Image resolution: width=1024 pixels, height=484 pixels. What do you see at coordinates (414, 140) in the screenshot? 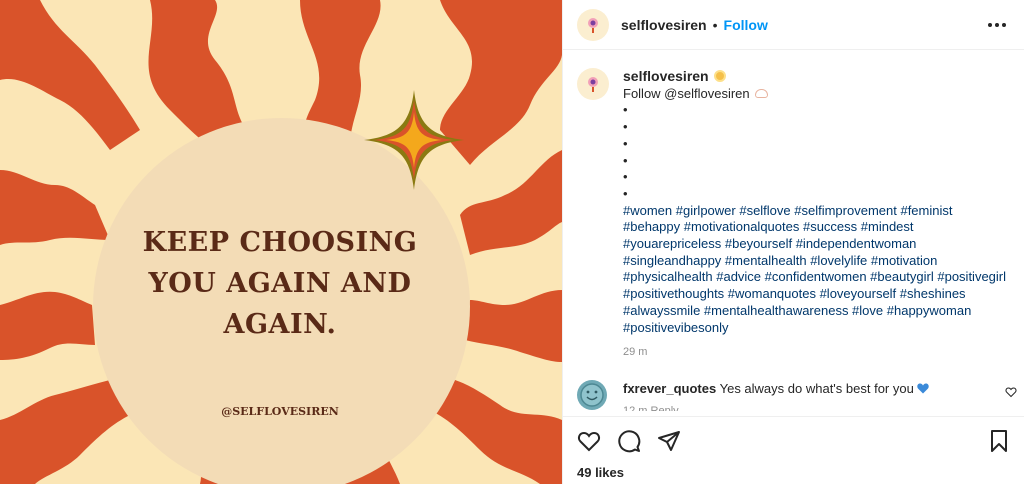
I see `sparkle-star-icon` at bounding box center [414, 140].